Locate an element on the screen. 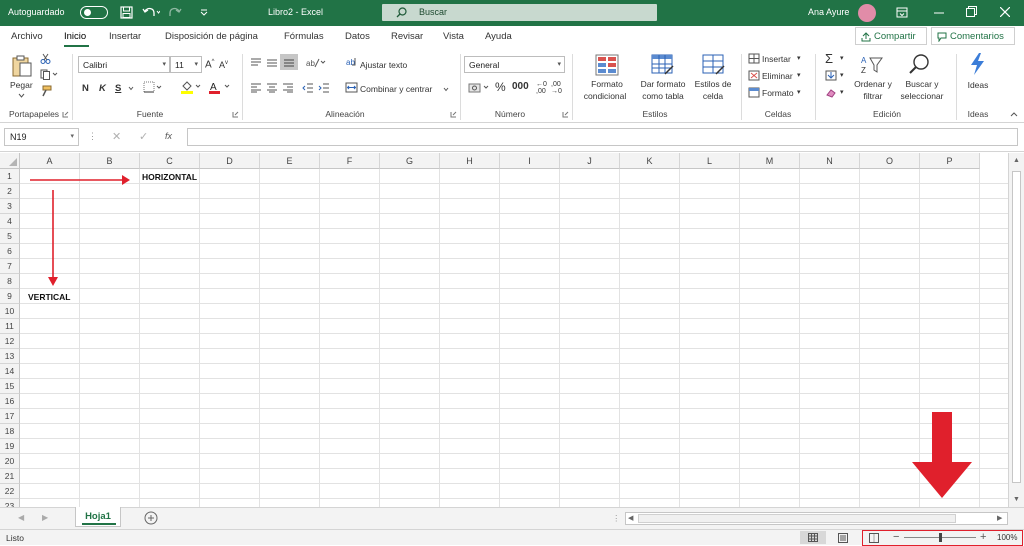  undo-icon is located at coordinates (151, 12).